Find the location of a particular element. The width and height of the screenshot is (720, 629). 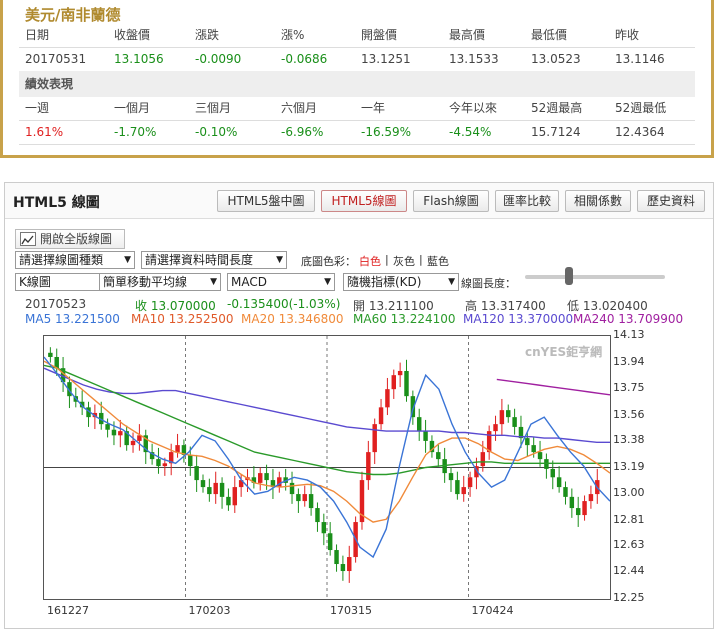

perf-val-week: 1.61% is located at coordinates (44, 132).